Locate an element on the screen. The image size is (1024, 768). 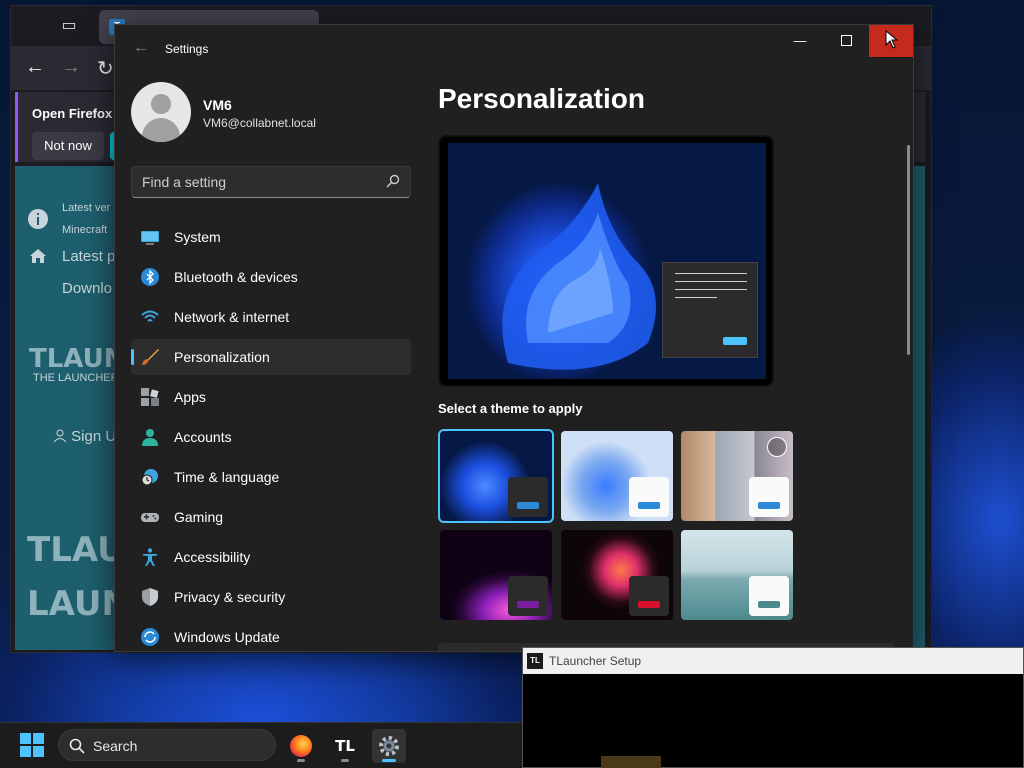
gamepad-icon is located at coordinates (150, 517).